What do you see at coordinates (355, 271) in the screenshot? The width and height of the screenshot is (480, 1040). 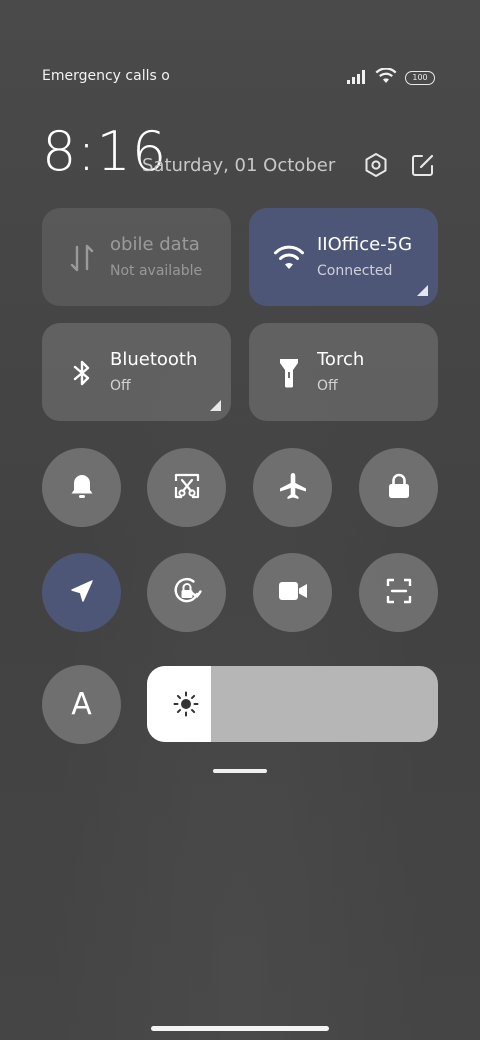 I see `wifi-status: Connected` at bounding box center [355, 271].